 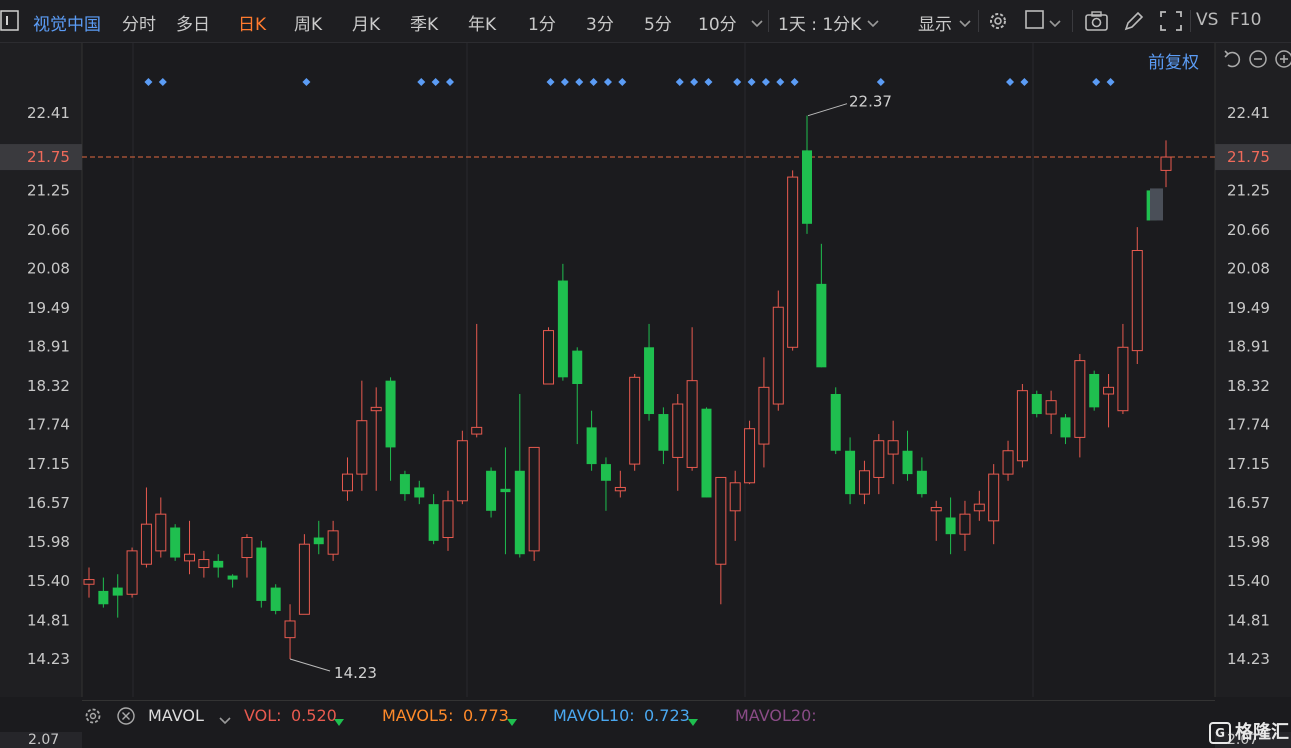 What do you see at coordinates (1282, 61) in the screenshot?
I see `zoom-in-icon` at bounding box center [1282, 61].